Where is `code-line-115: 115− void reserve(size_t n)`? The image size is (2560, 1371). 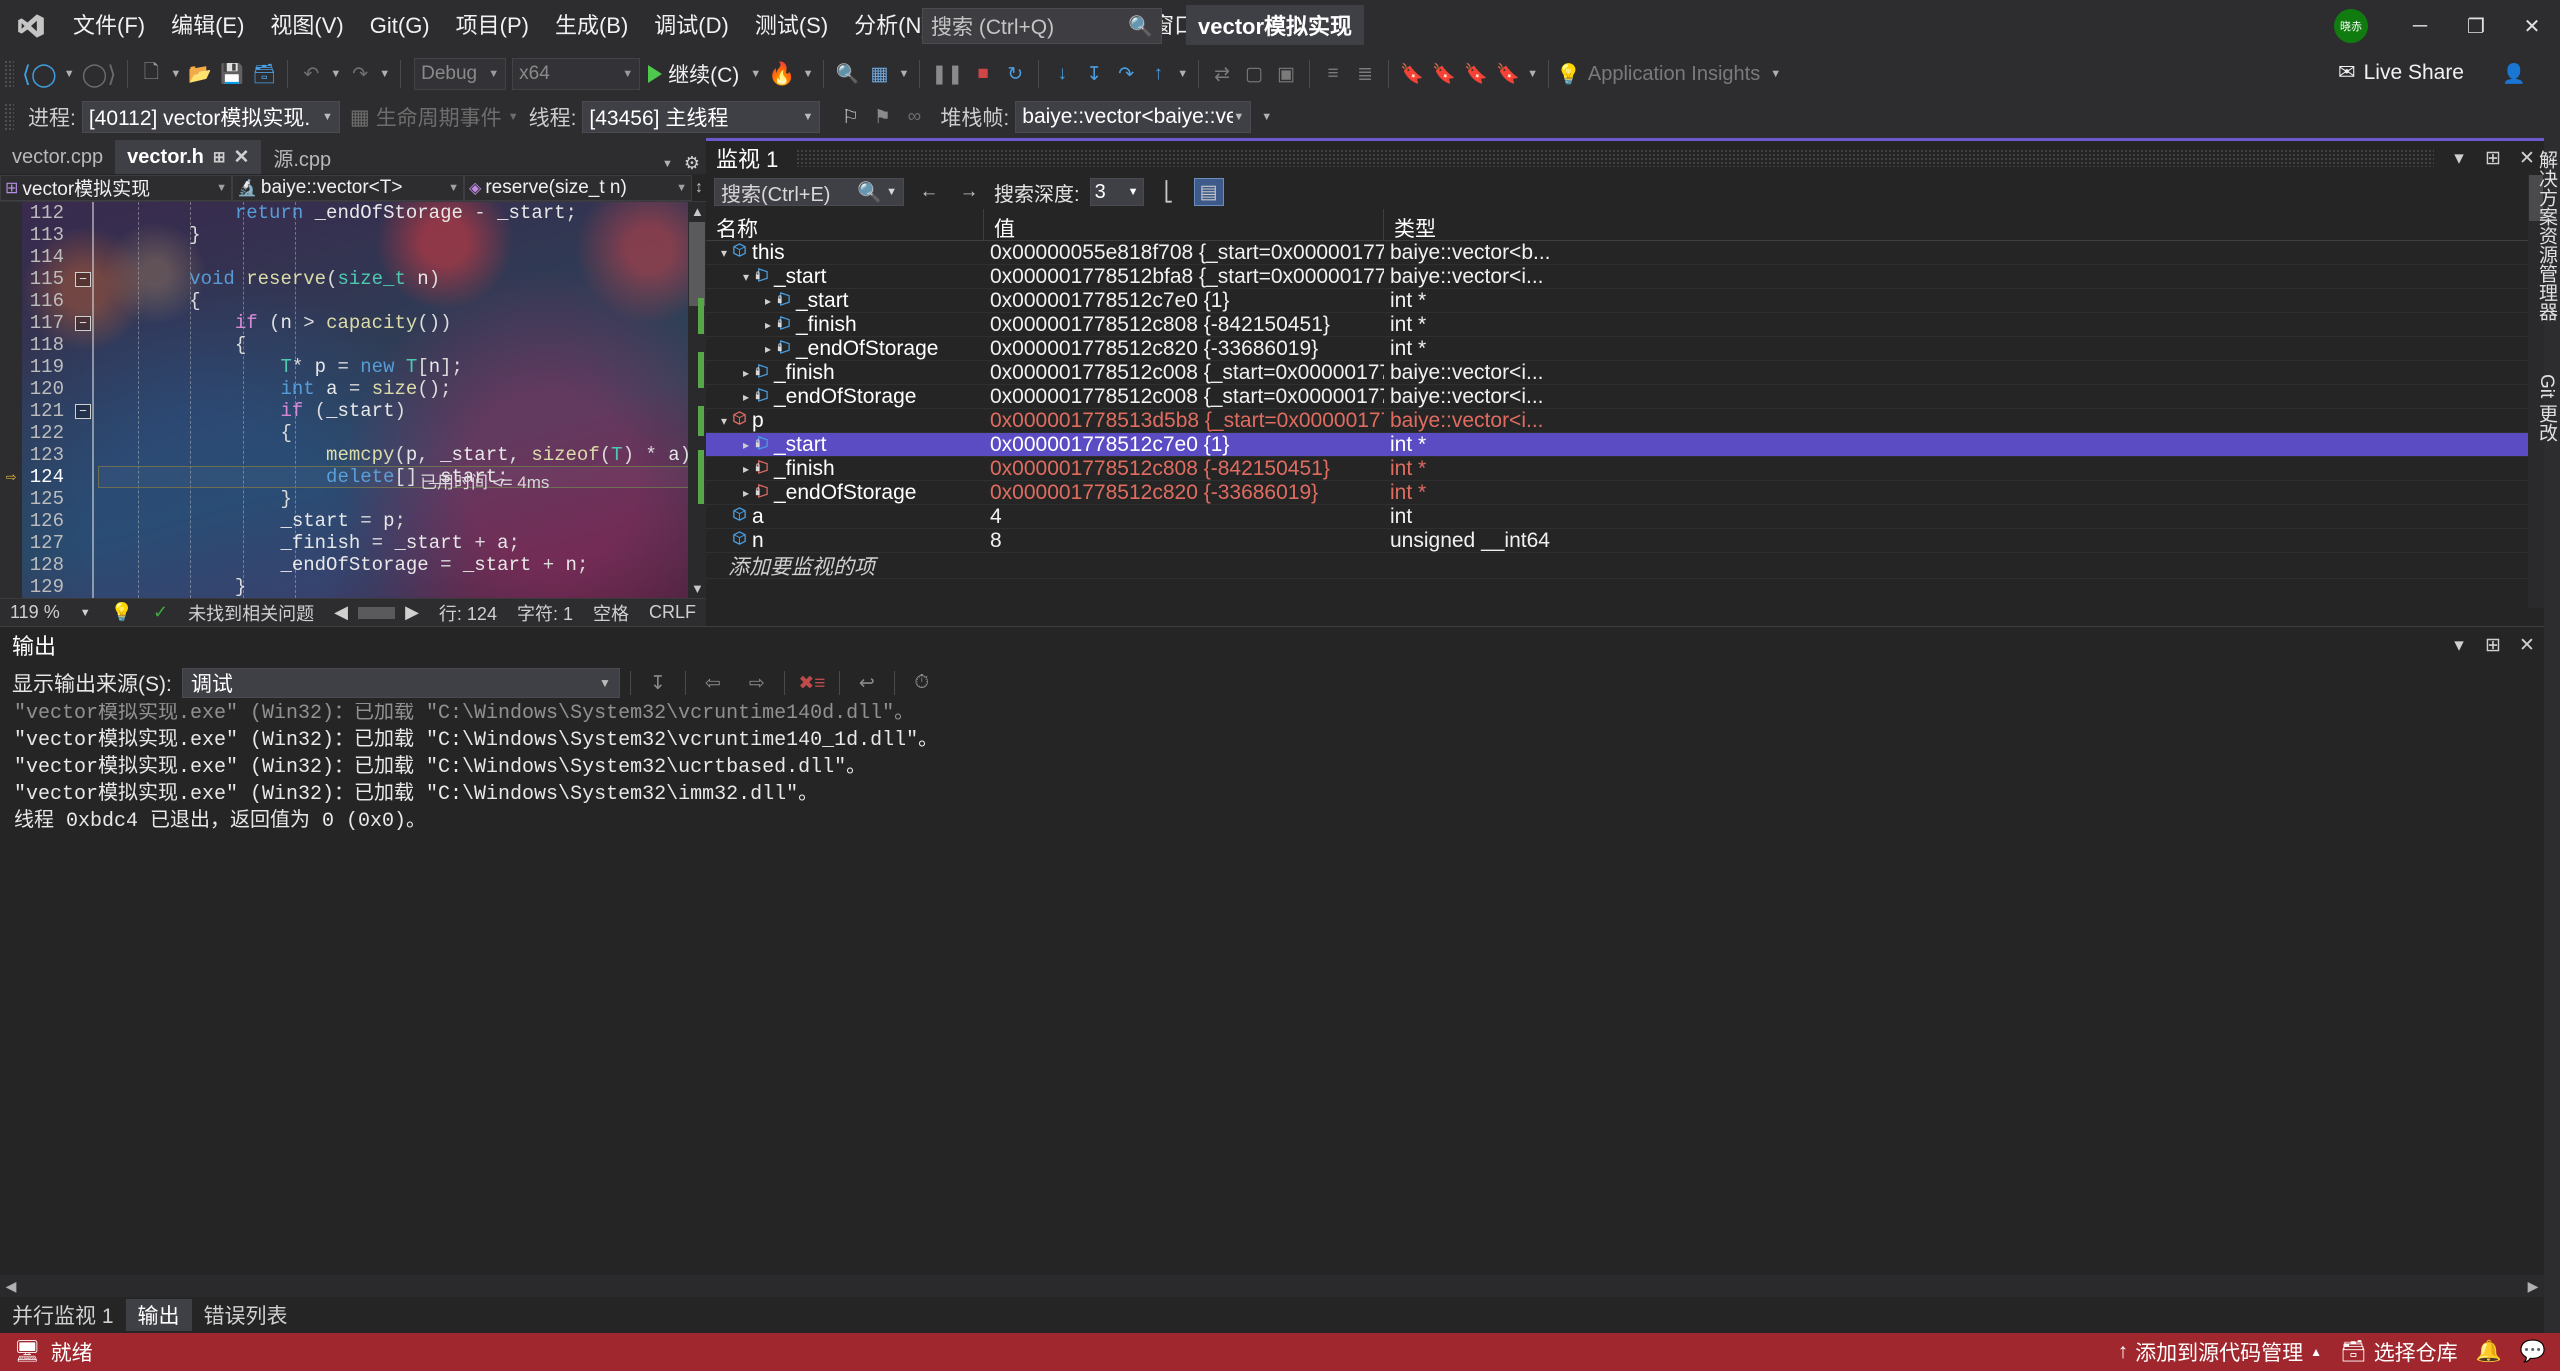 code-line-115: 115− void reserve(size_t n) is located at coordinates (353, 279).